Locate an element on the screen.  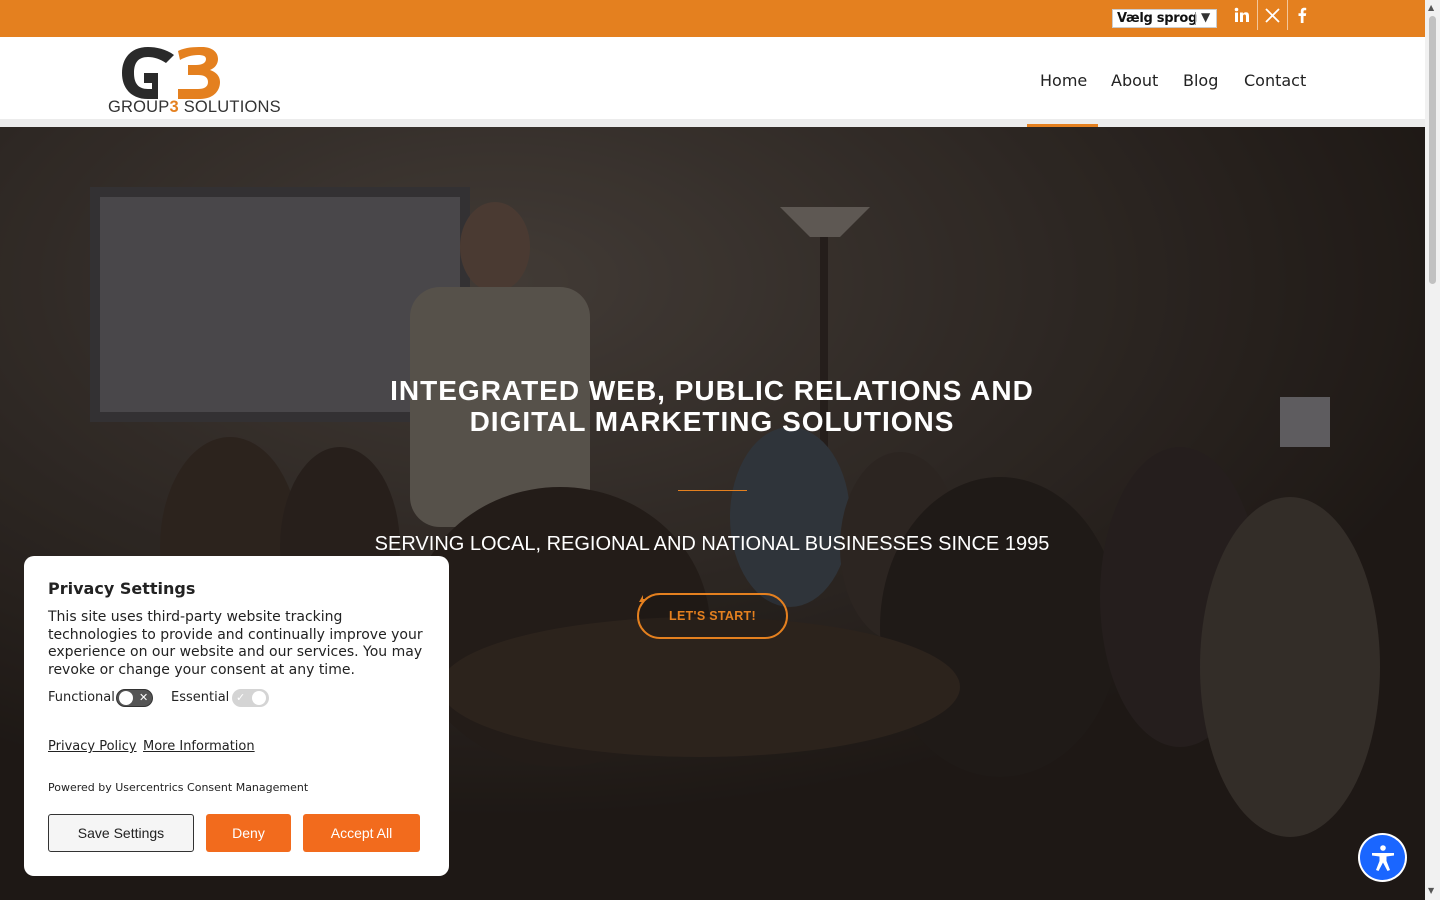
top-bar: Vælg sprog ▼ is located at coordinates (712, 18).